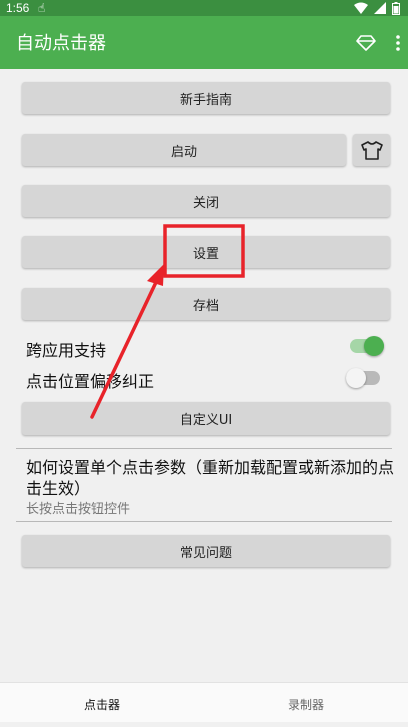  What do you see at coordinates (102, 702) in the screenshot?
I see `nav-tab-clicker: 点击器` at bounding box center [102, 702].